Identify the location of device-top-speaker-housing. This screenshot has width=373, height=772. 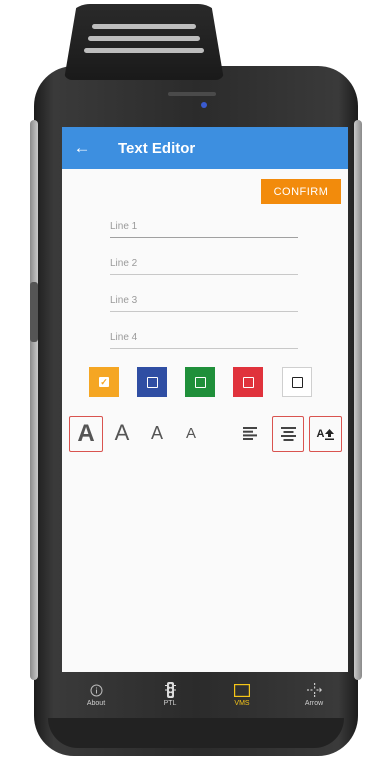
(144, 42).